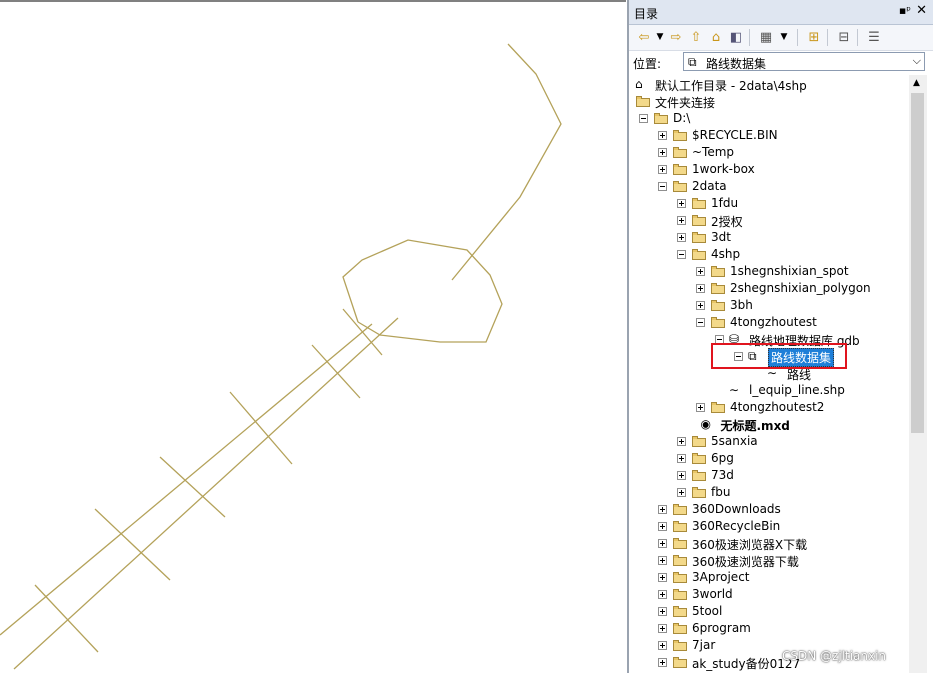 This screenshot has height=675, width=933. What do you see at coordinates (779, 356) in the screenshot?
I see `highlight-box` at bounding box center [779, 356].